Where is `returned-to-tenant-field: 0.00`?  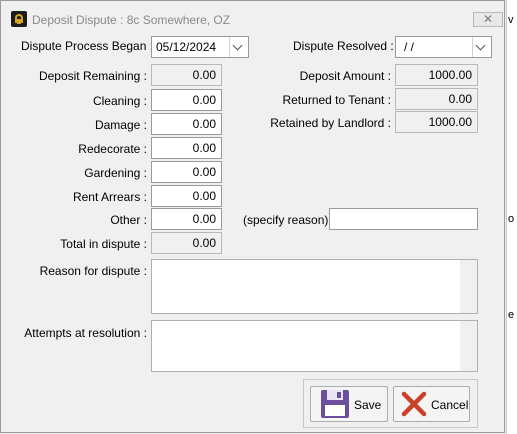 returned-to-tenant-field: 0.00 is located at coordinates (436, 99).